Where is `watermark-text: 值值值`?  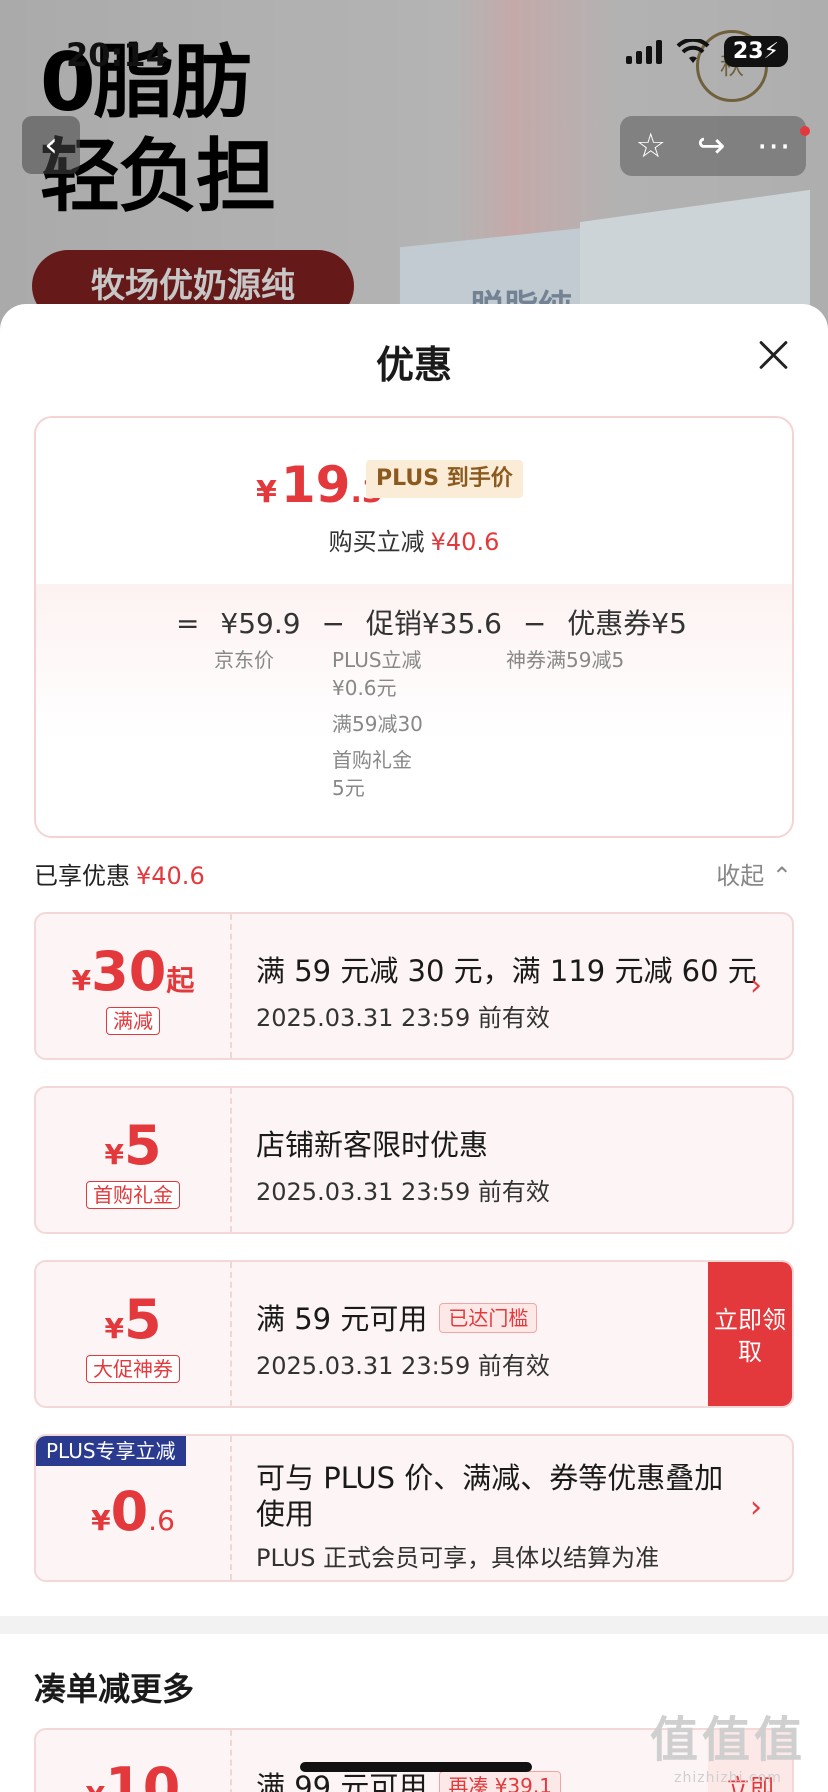 watermark-text: 值值值 is located at coordinates (727, 1740).